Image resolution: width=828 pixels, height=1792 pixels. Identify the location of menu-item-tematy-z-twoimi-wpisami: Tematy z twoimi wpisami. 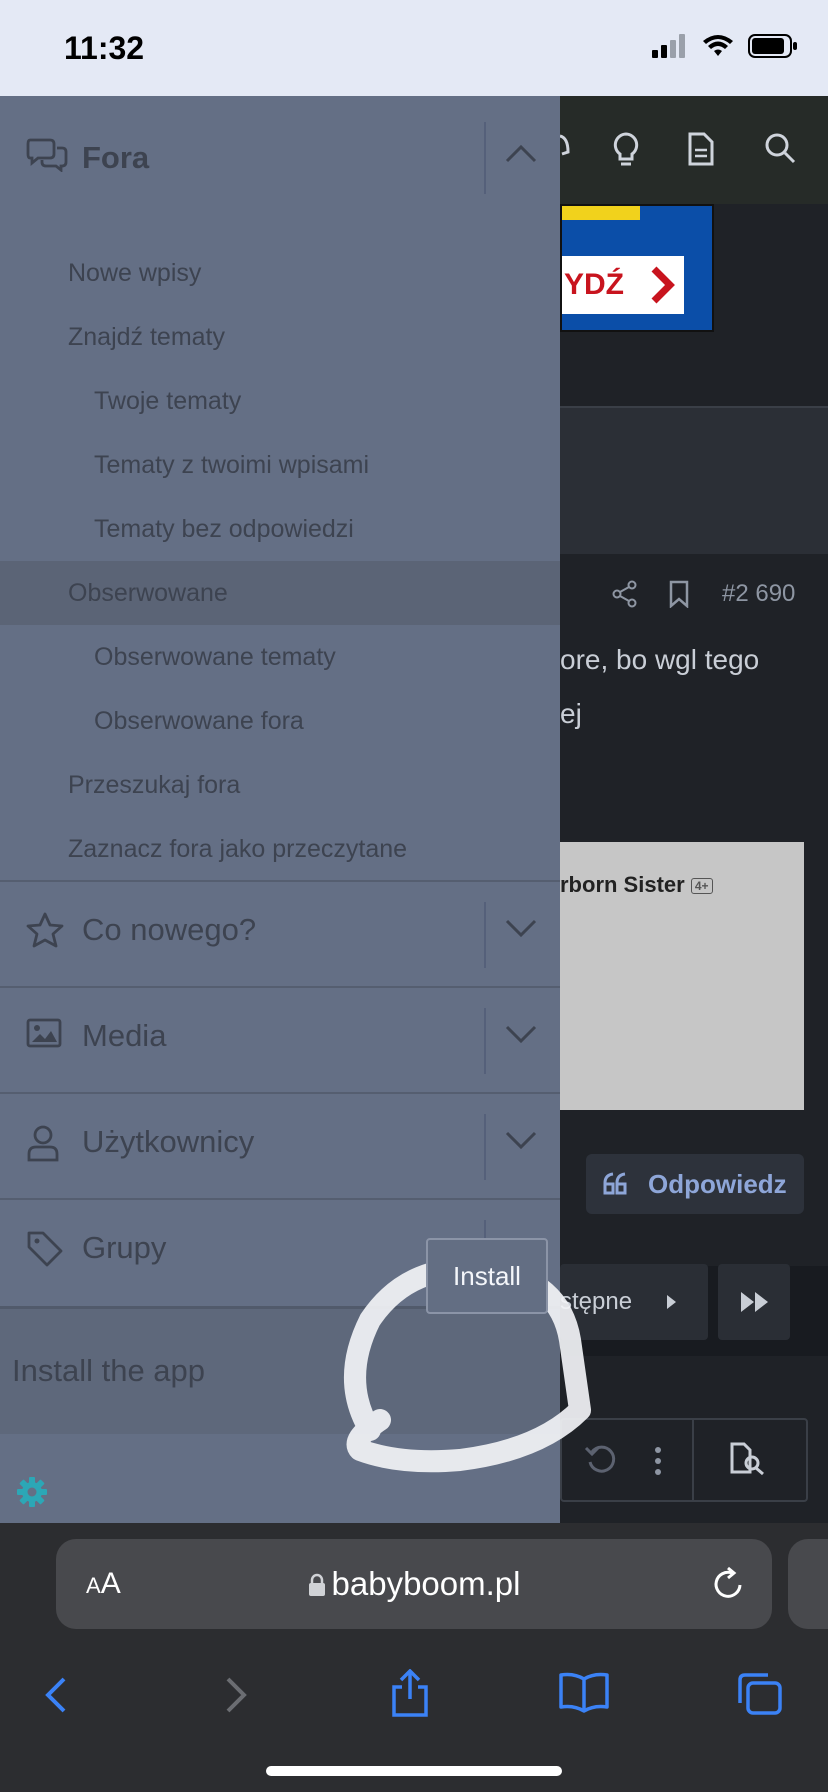
(280, 465).